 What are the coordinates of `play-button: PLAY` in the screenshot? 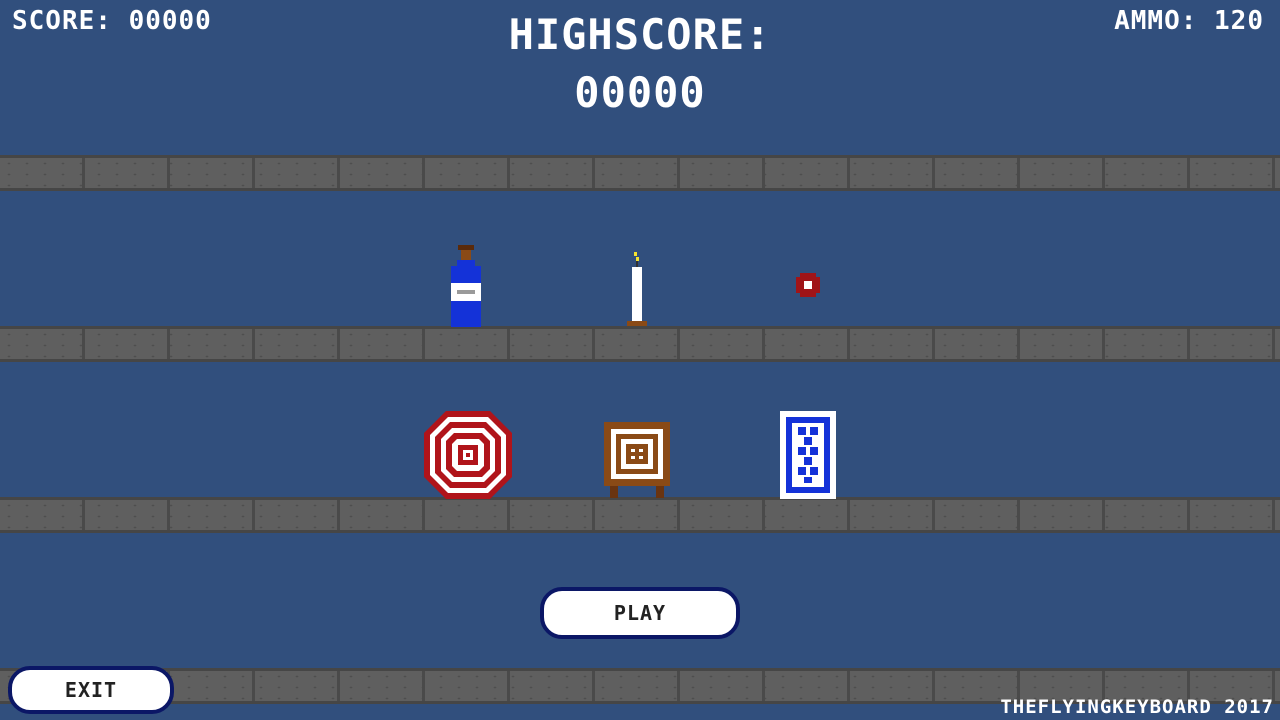 It's located at (640, 613).